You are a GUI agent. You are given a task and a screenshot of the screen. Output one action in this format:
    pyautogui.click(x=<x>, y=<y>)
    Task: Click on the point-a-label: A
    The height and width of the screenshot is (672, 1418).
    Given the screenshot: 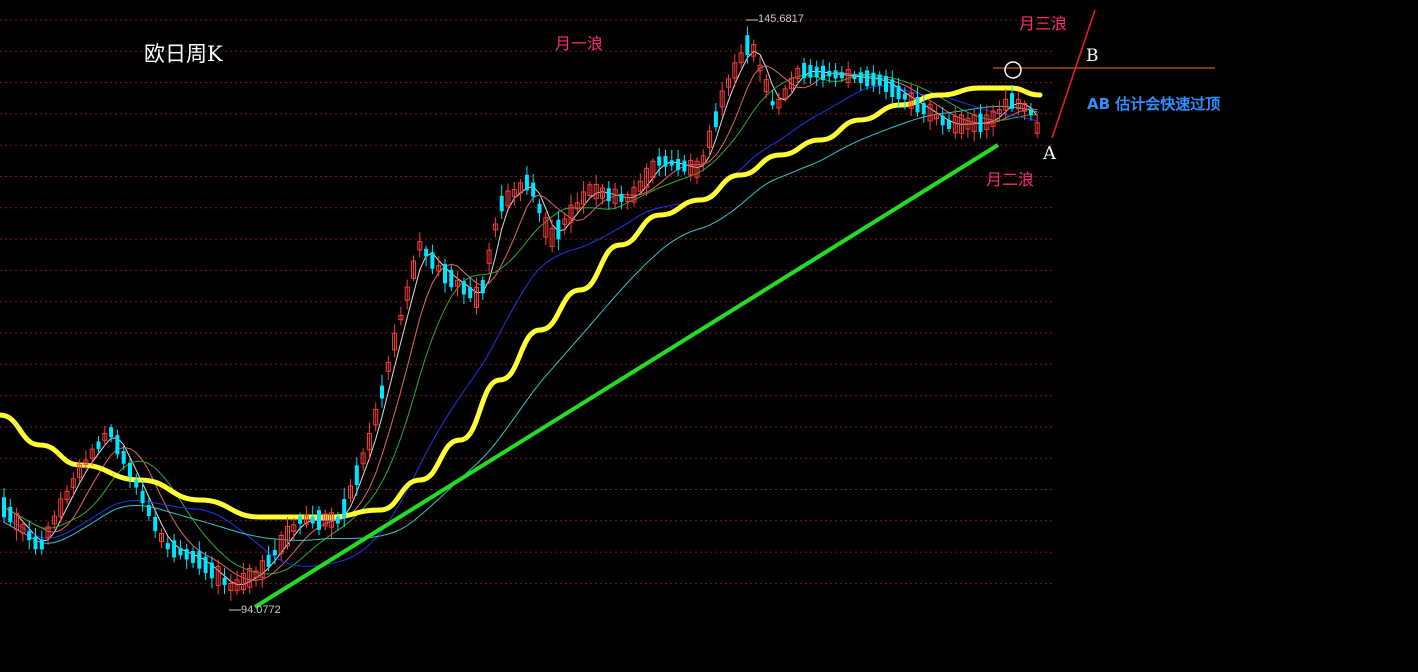 What is the action you would take?
    pyautogui.click(x=1049, y=153)
    